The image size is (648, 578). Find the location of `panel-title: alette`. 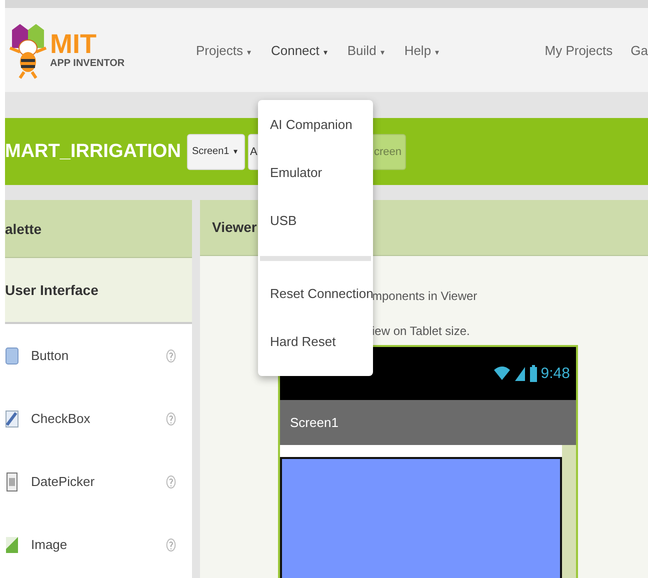

panel-title: alette is located at coordinates (23, 228).